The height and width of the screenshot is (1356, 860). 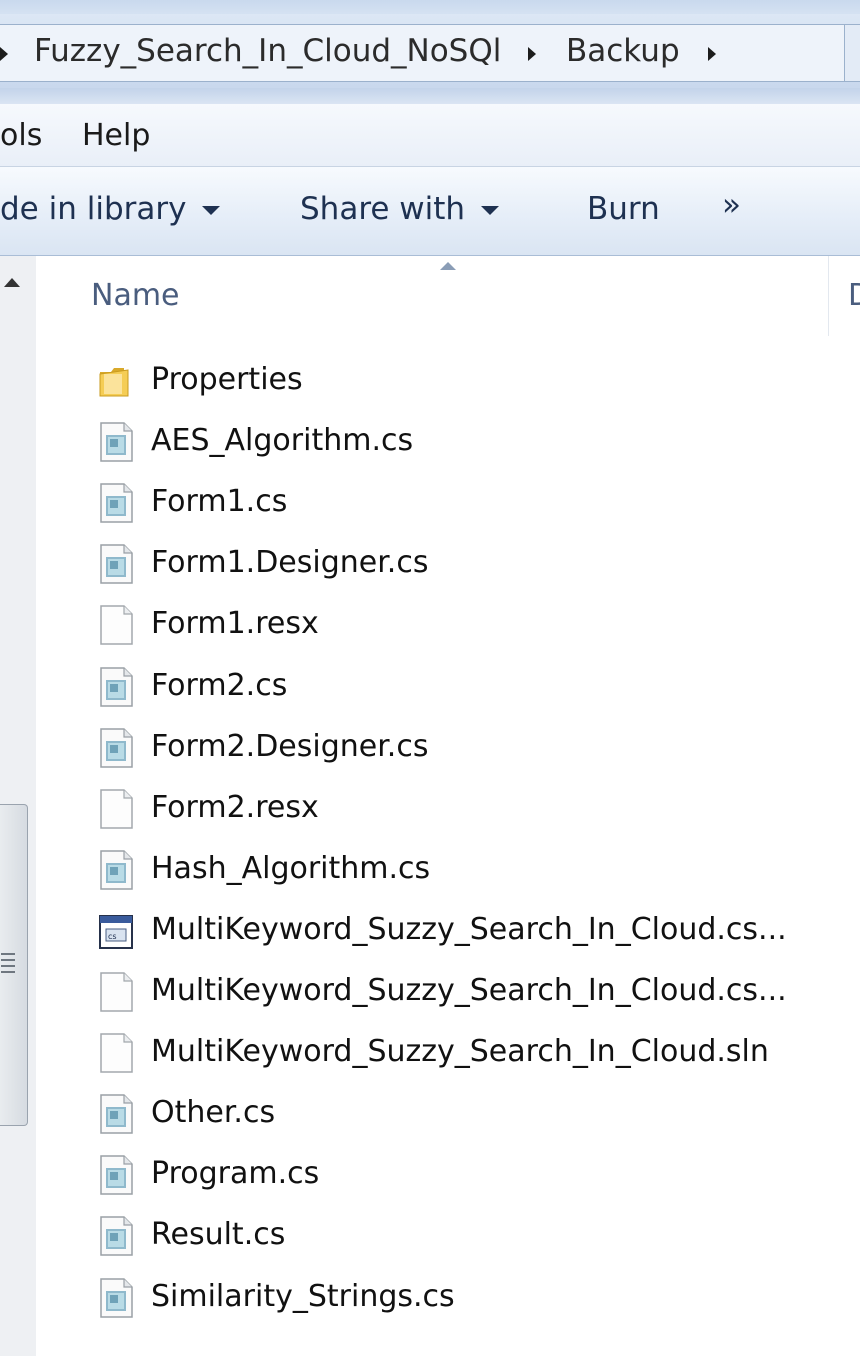 What do you see at coordinates (476, 808) in the screenshot?
I see `file-row: Form2.resx` at bounding box center [476, 808].